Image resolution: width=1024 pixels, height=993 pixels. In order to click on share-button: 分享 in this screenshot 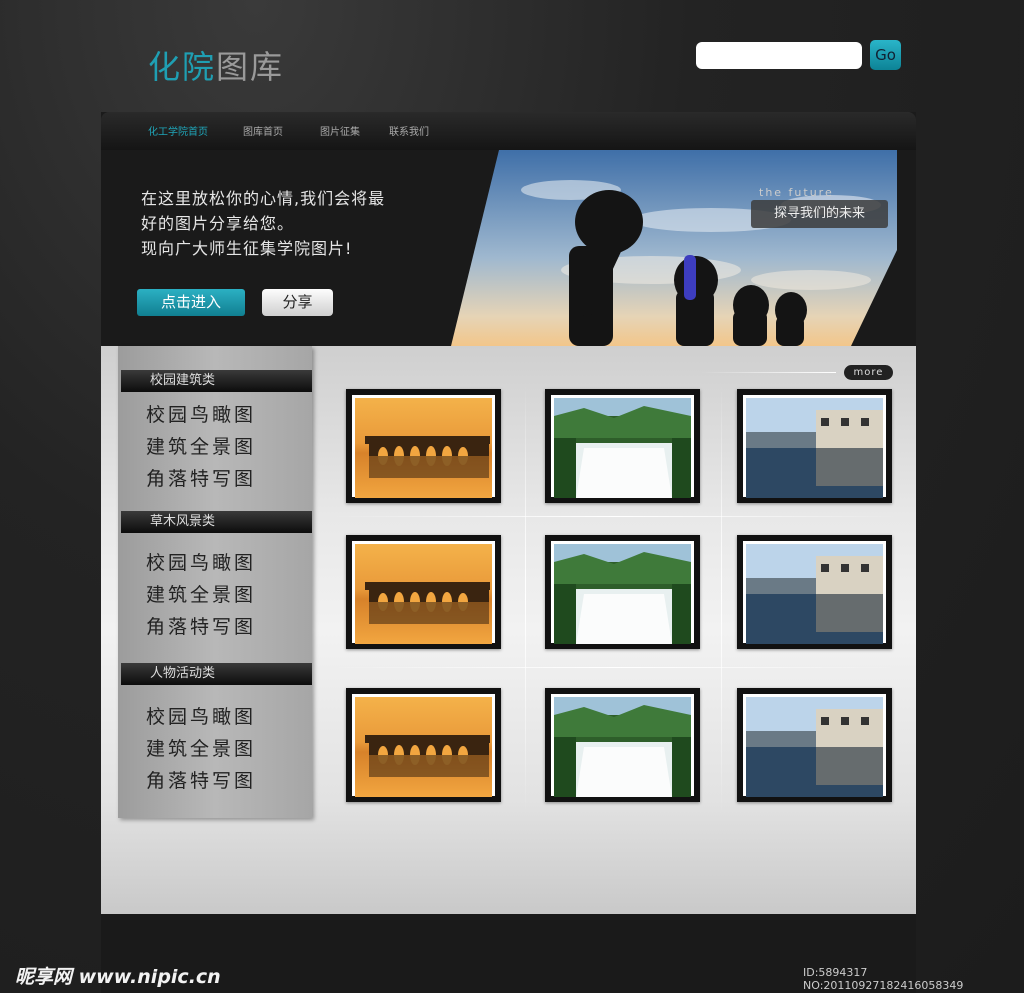, I will do `click(297, 302)`.